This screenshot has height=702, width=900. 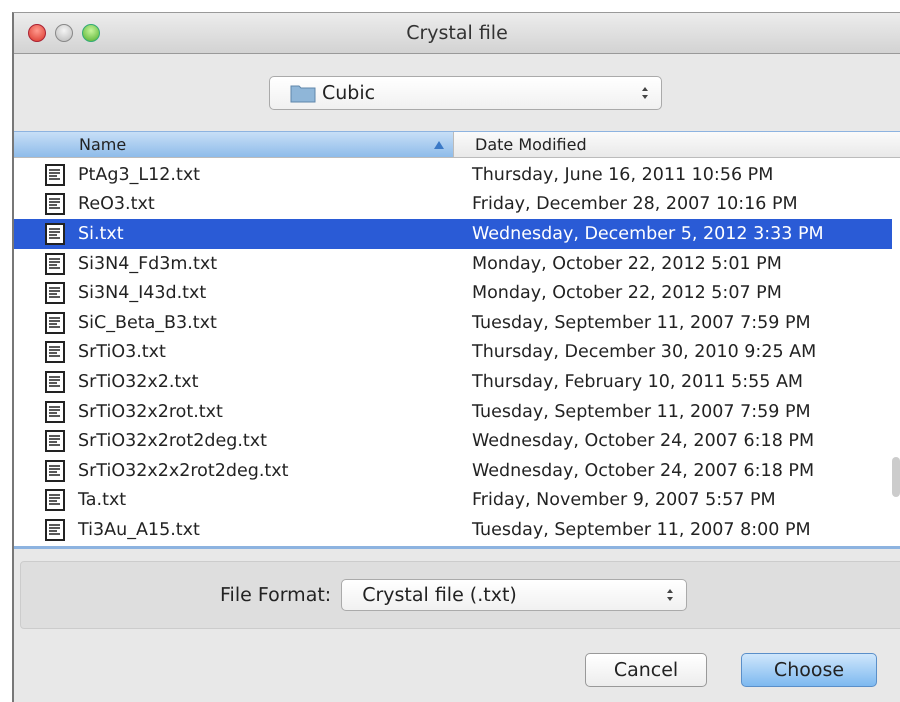 What do you see at coordinates (465, 93) in the screenshot?
I see `location-dropdown: Cubic` at bounding box center [465, 93].